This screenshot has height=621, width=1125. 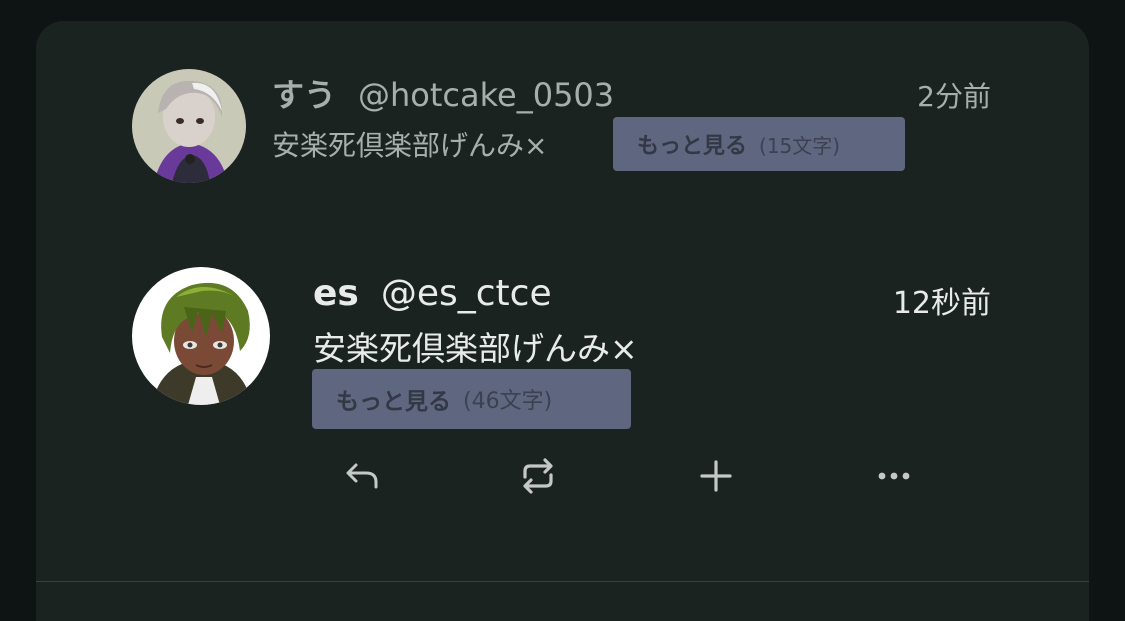 I want to click on post-header: すう @hotcake_0503, so click(x=443, y=93).